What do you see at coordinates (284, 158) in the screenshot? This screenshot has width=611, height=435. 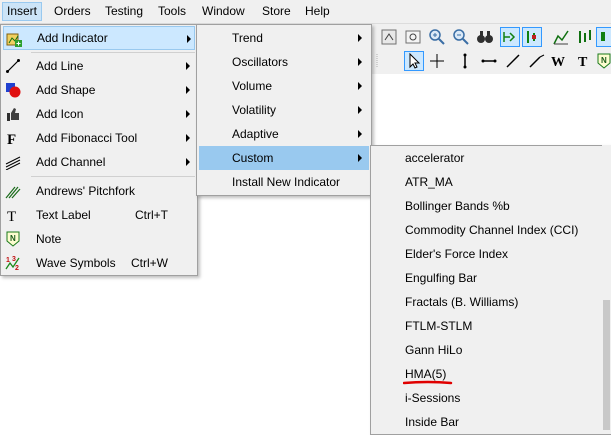 I see `submenu-item-custom: Custom` at bounding box center [284, 158].